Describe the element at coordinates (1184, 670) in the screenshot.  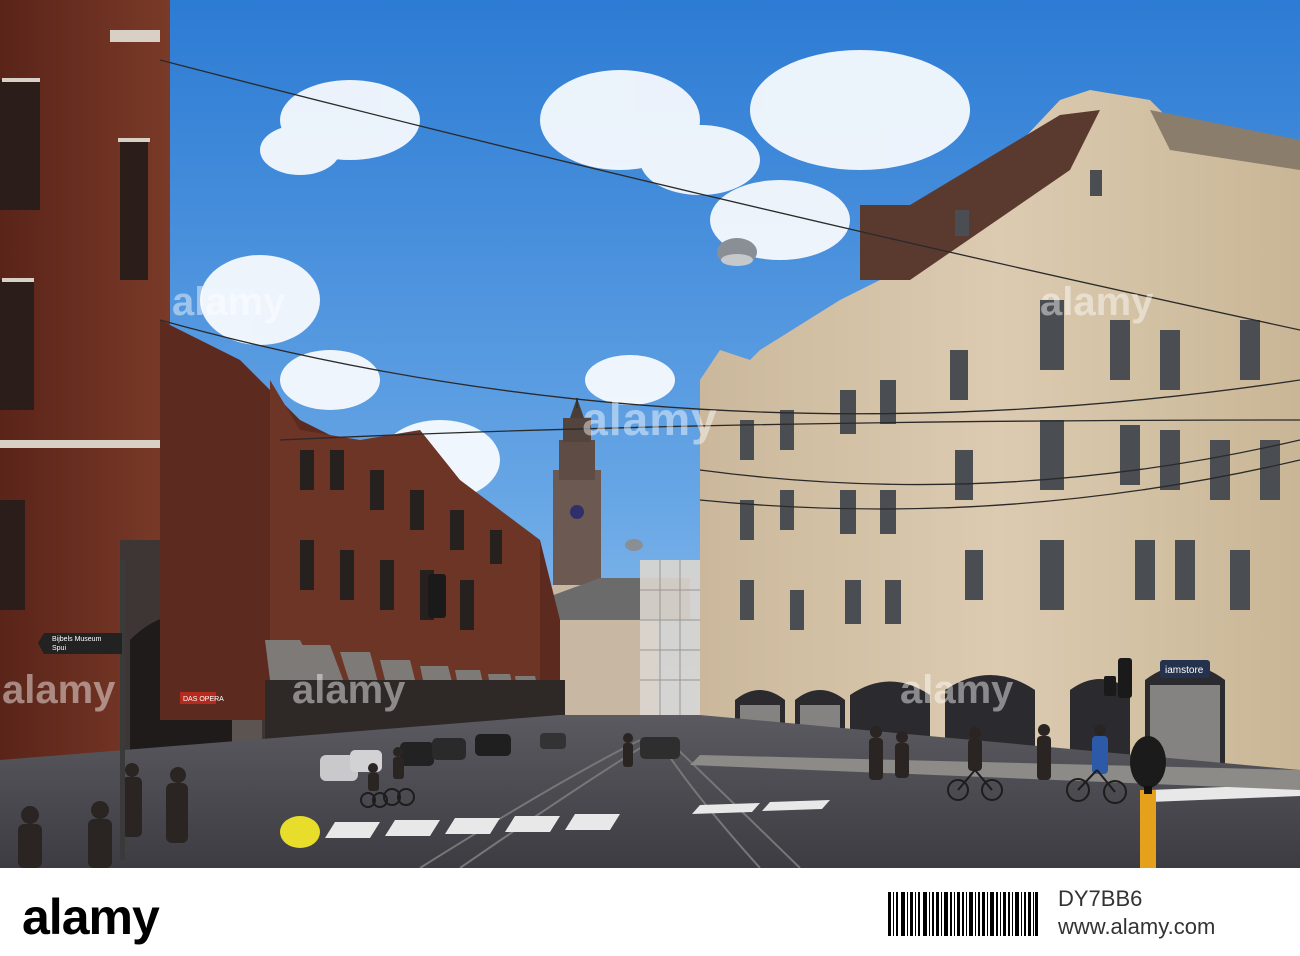
I see `shop-sign-text: iamstore` at that location.